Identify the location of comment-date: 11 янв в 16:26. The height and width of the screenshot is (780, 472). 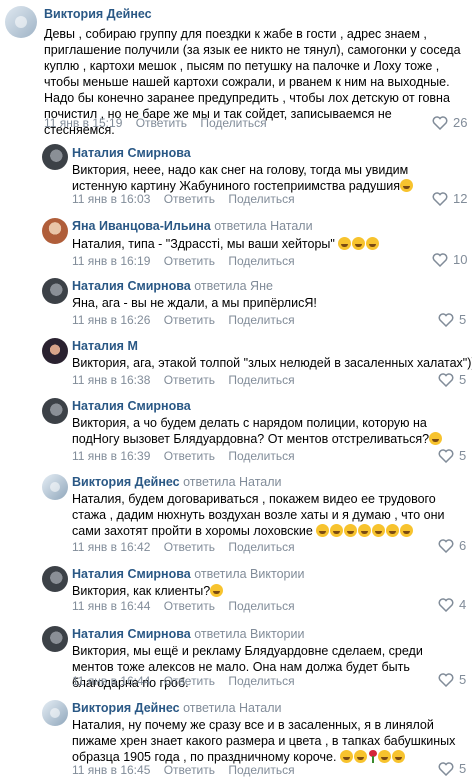
(111, 320).